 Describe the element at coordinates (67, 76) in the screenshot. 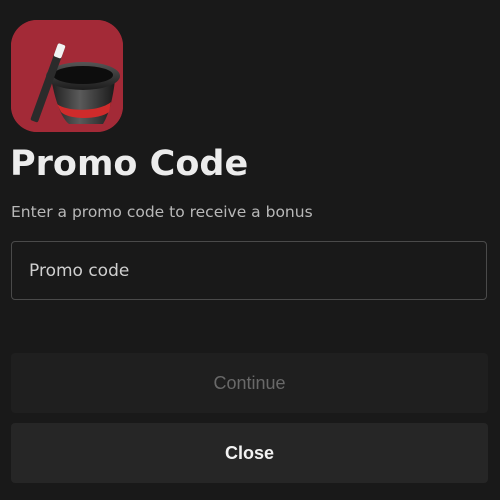

I see `magic-hat-icon` at that location.